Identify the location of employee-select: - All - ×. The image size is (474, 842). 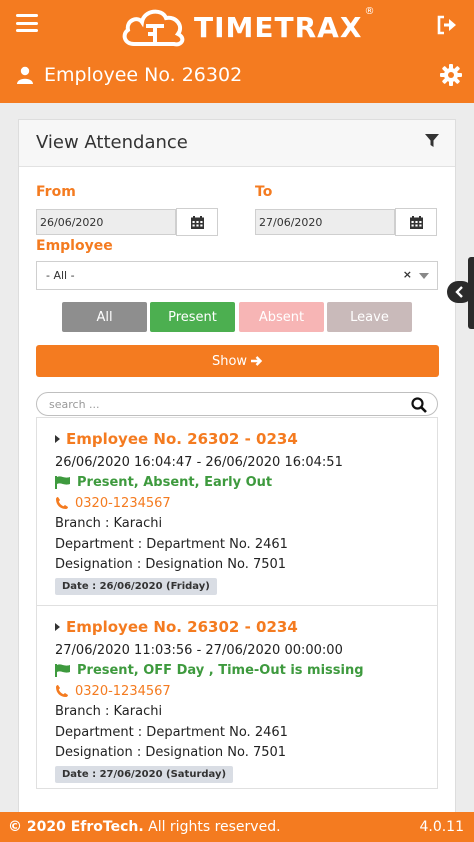
(237, 275).